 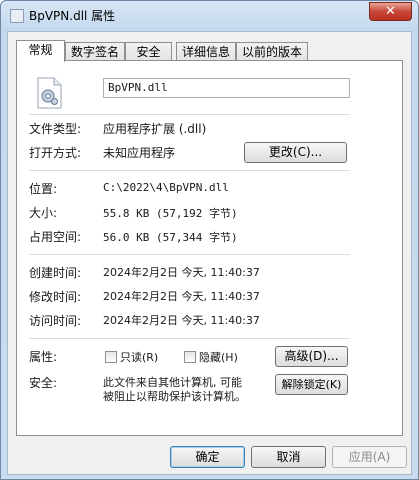 I want to click on hidden-label: 隐藏(H), so click(x=218, y=357).